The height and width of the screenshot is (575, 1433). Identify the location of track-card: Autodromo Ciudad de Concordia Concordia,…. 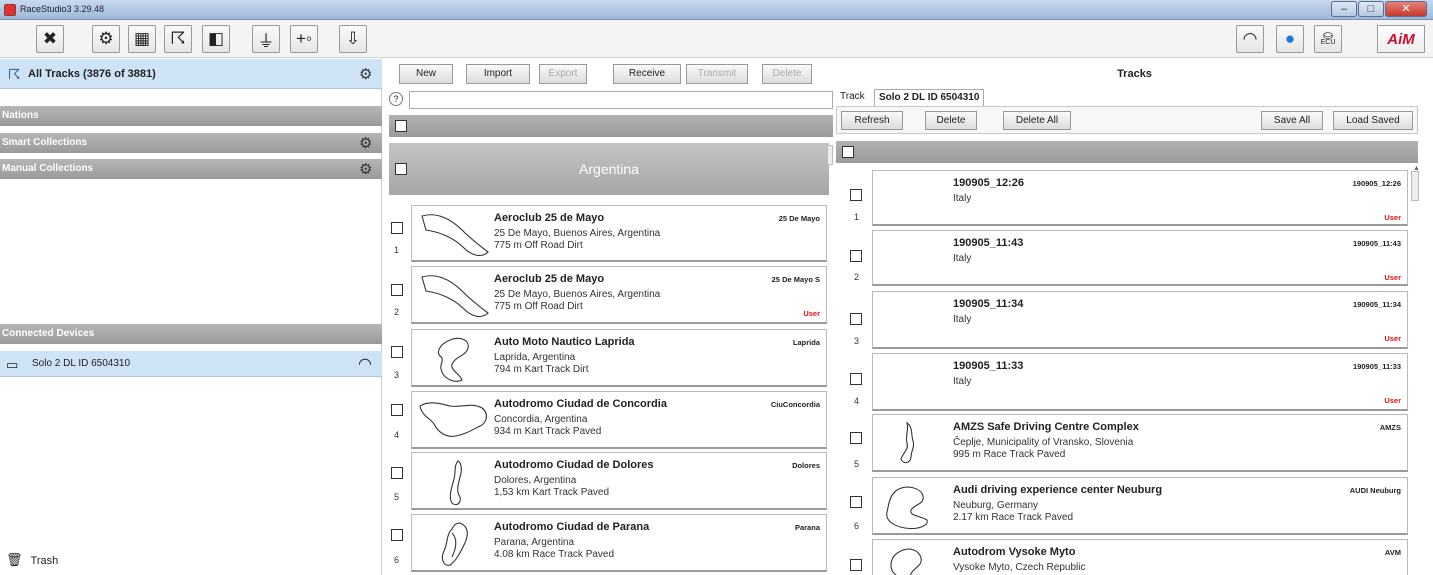
(619, 420).